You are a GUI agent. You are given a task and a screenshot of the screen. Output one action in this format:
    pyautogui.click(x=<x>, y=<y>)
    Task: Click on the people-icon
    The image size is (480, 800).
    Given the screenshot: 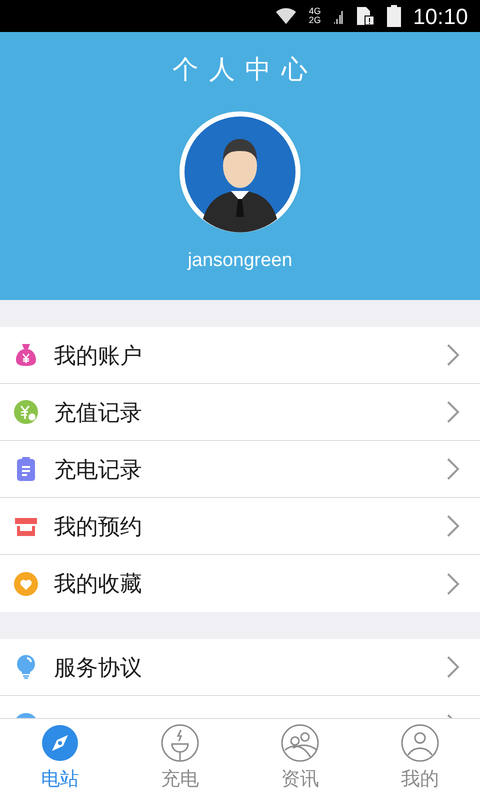 What is the action you would take?
    pyautogui.click(x=300, y=743)
    